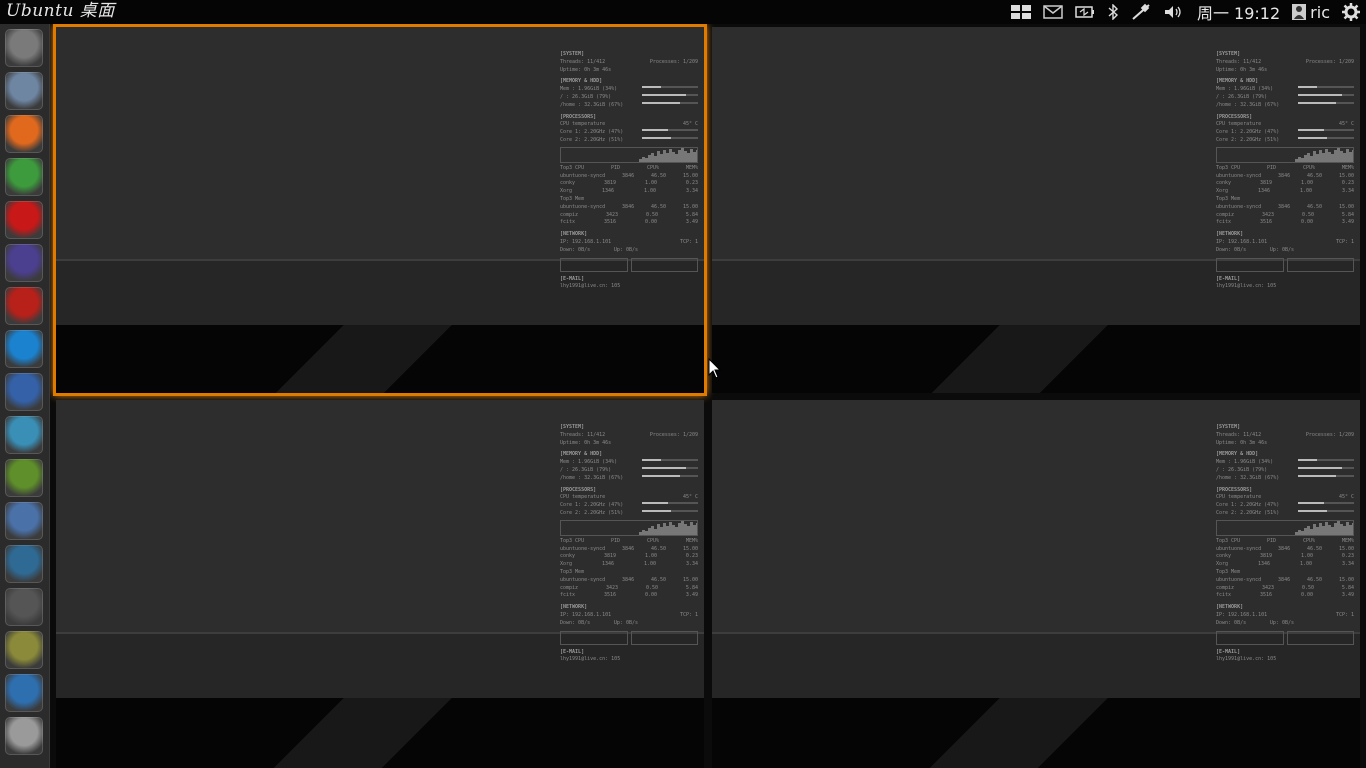 The height and width of the screenshot is (768, 1366). I want to click on conky-text: 3.34, so click(691, 191).